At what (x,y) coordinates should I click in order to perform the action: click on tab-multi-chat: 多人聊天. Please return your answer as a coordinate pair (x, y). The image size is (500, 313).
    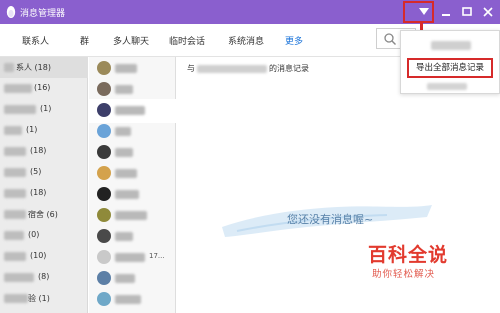
    Looking at the image, I should click on (131, 40).